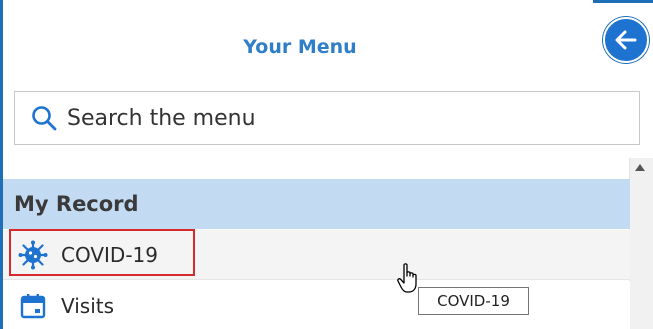 Image resolution: width=653 pixels, height=329 pixels. What do you see at coordinates (316, 204) in the screenshot?
I see `section-header-my-record: My Record` at bounding box center [316, 204].